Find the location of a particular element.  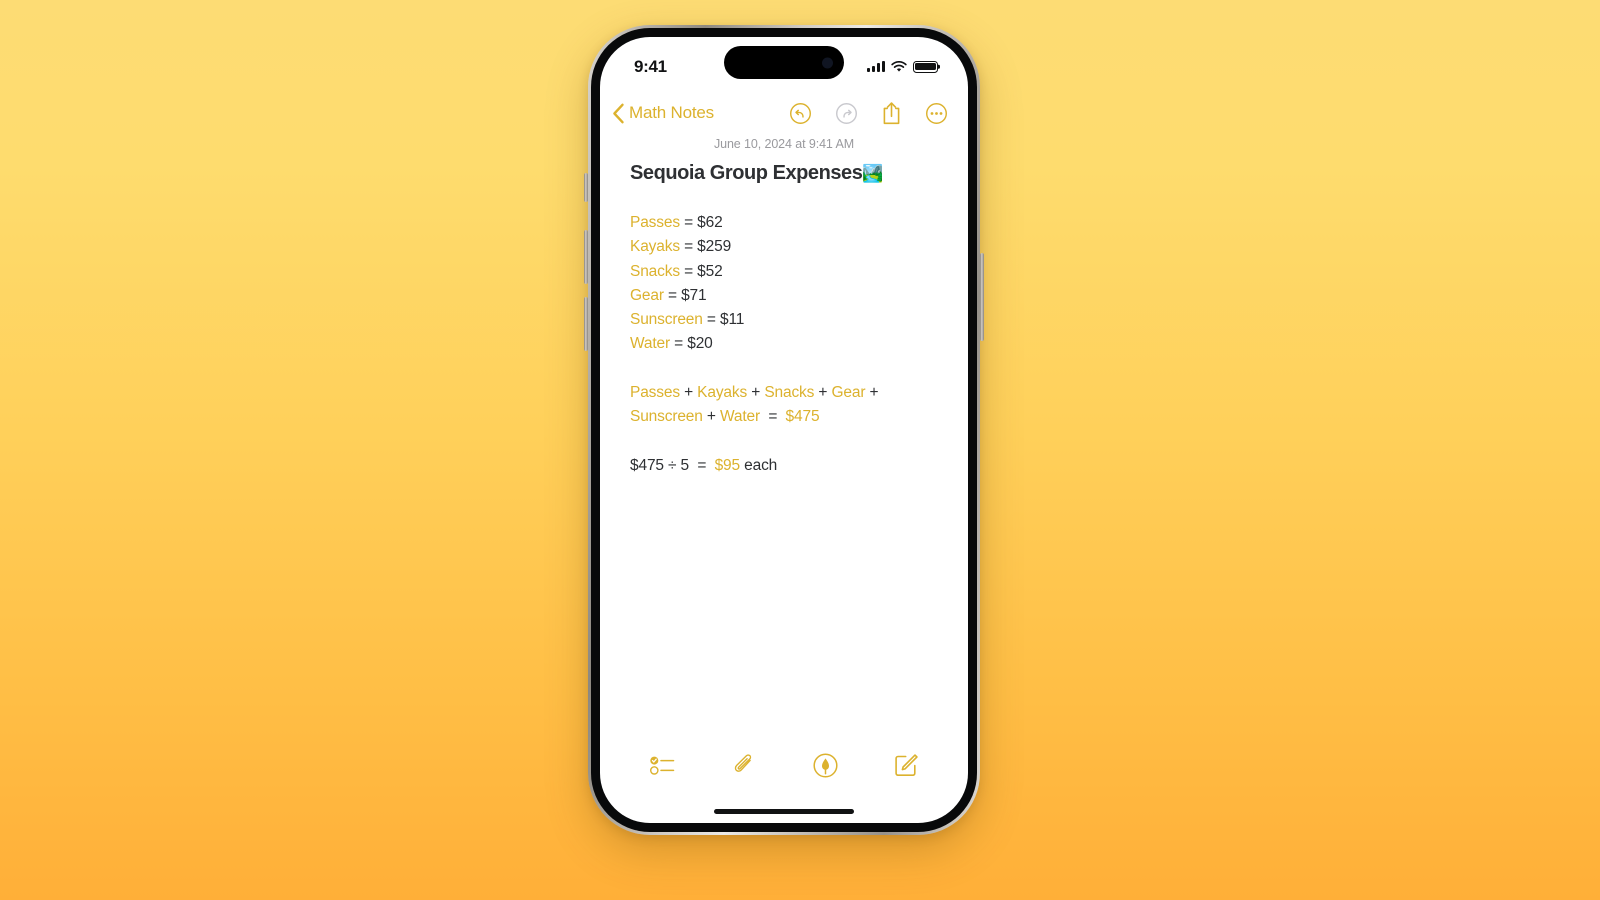

power-button is located at coordinates (982, 297).